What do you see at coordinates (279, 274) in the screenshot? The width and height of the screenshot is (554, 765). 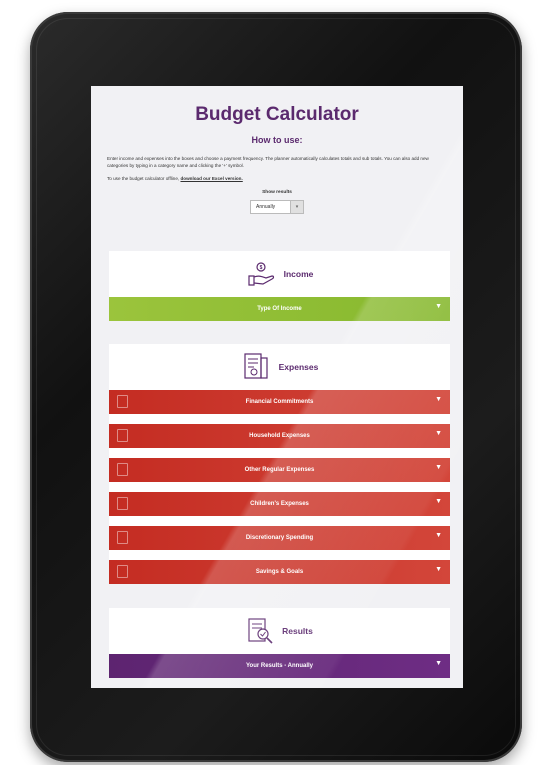 I see `income-header: $ Income` at bounding box center [279, 274].